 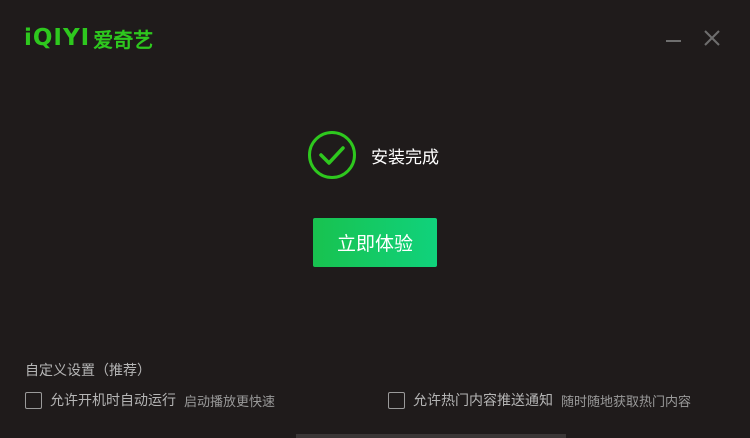 I want to click on autostart-hint: 启动播放更快速, so click(x=230, y=402).